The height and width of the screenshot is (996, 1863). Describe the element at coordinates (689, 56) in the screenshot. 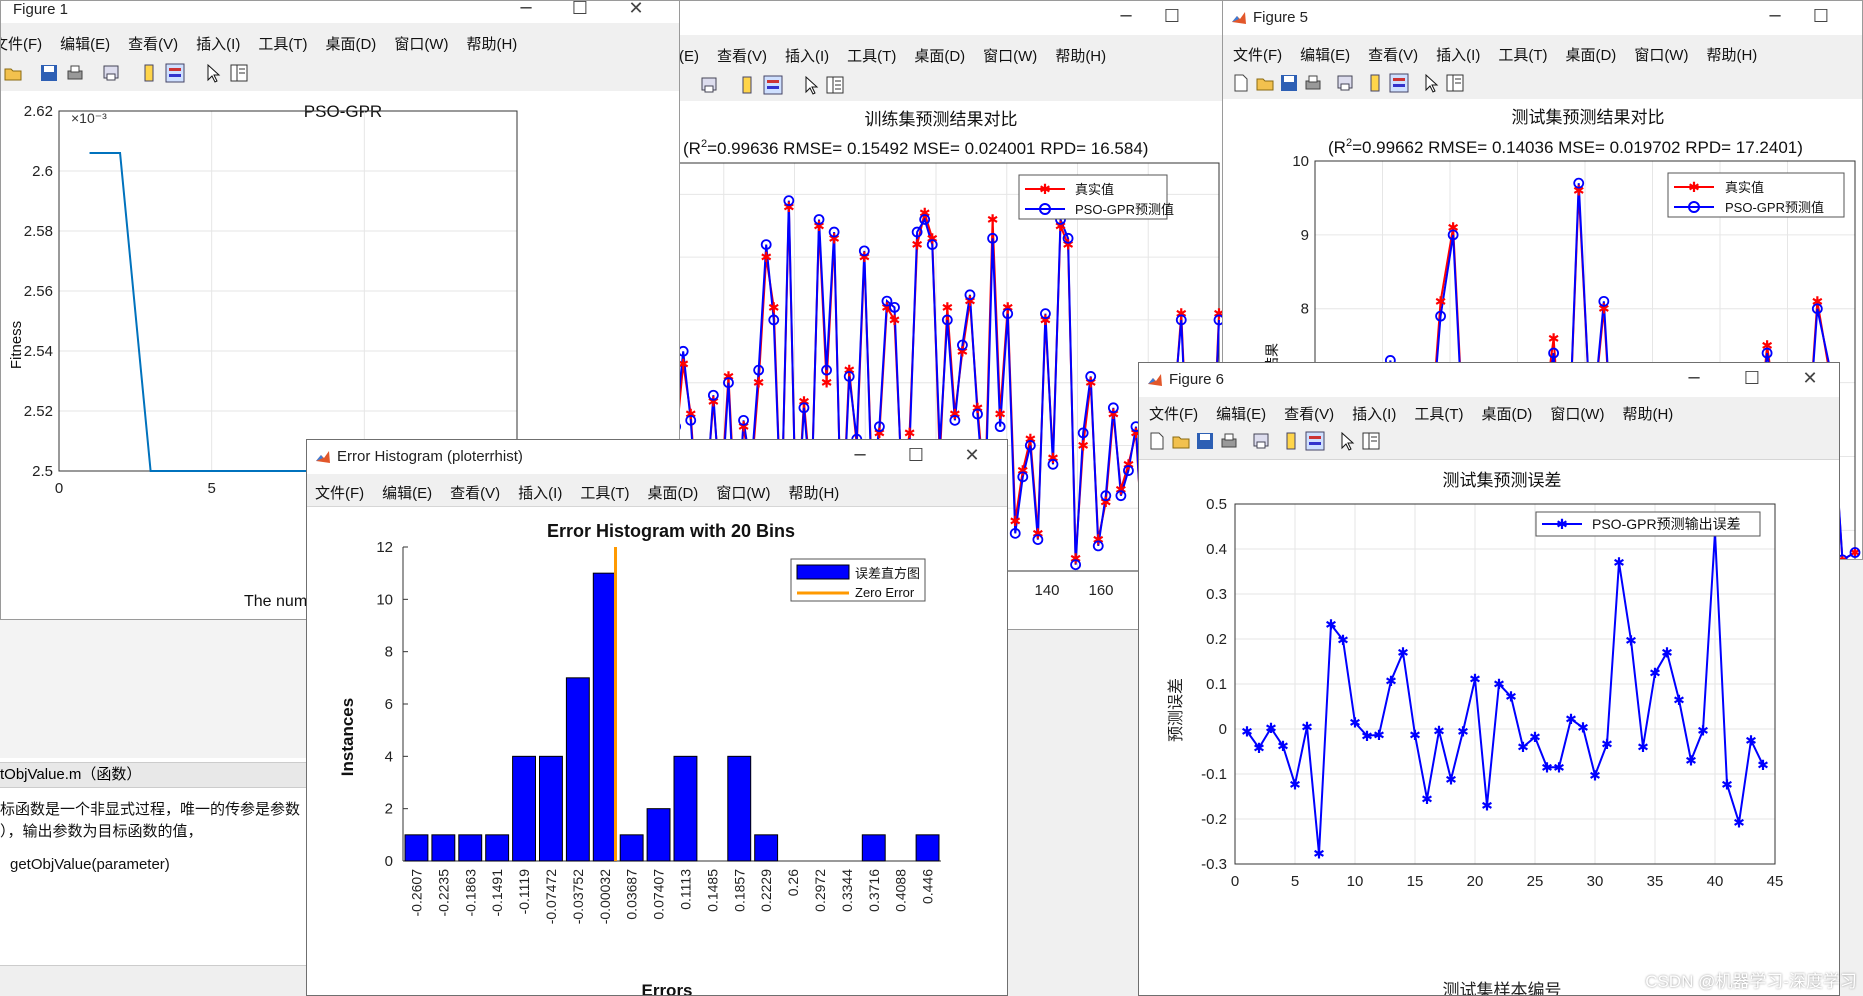

I see `menu-item: (E)` at that location.